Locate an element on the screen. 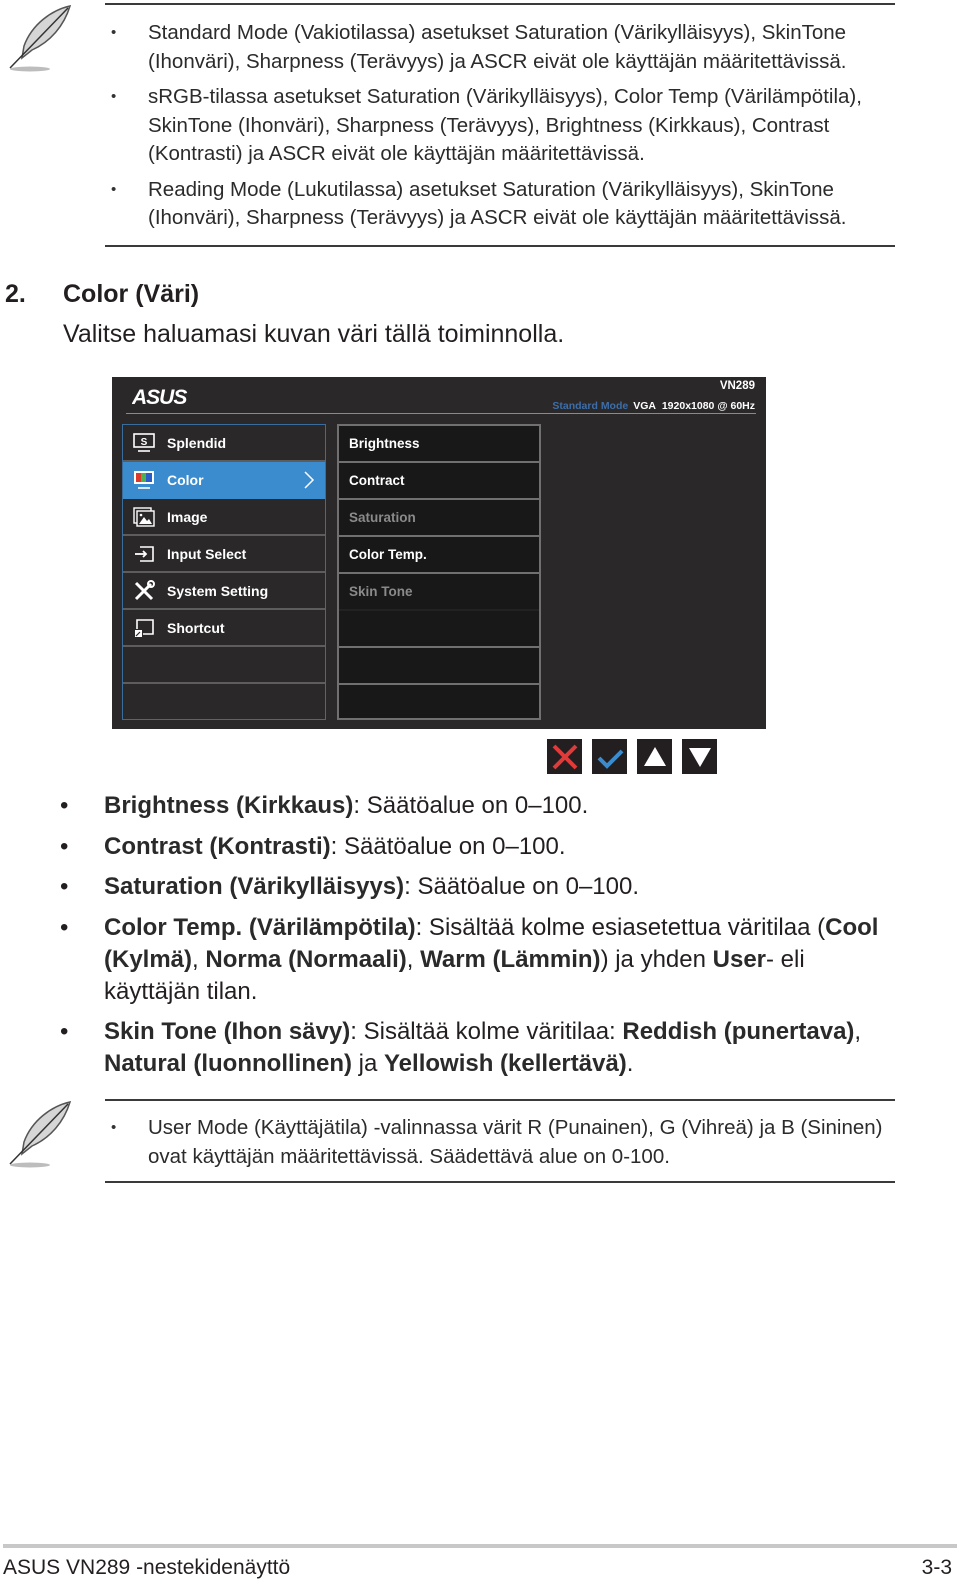  chevron-right-icon is located at coordinates (309, 480).